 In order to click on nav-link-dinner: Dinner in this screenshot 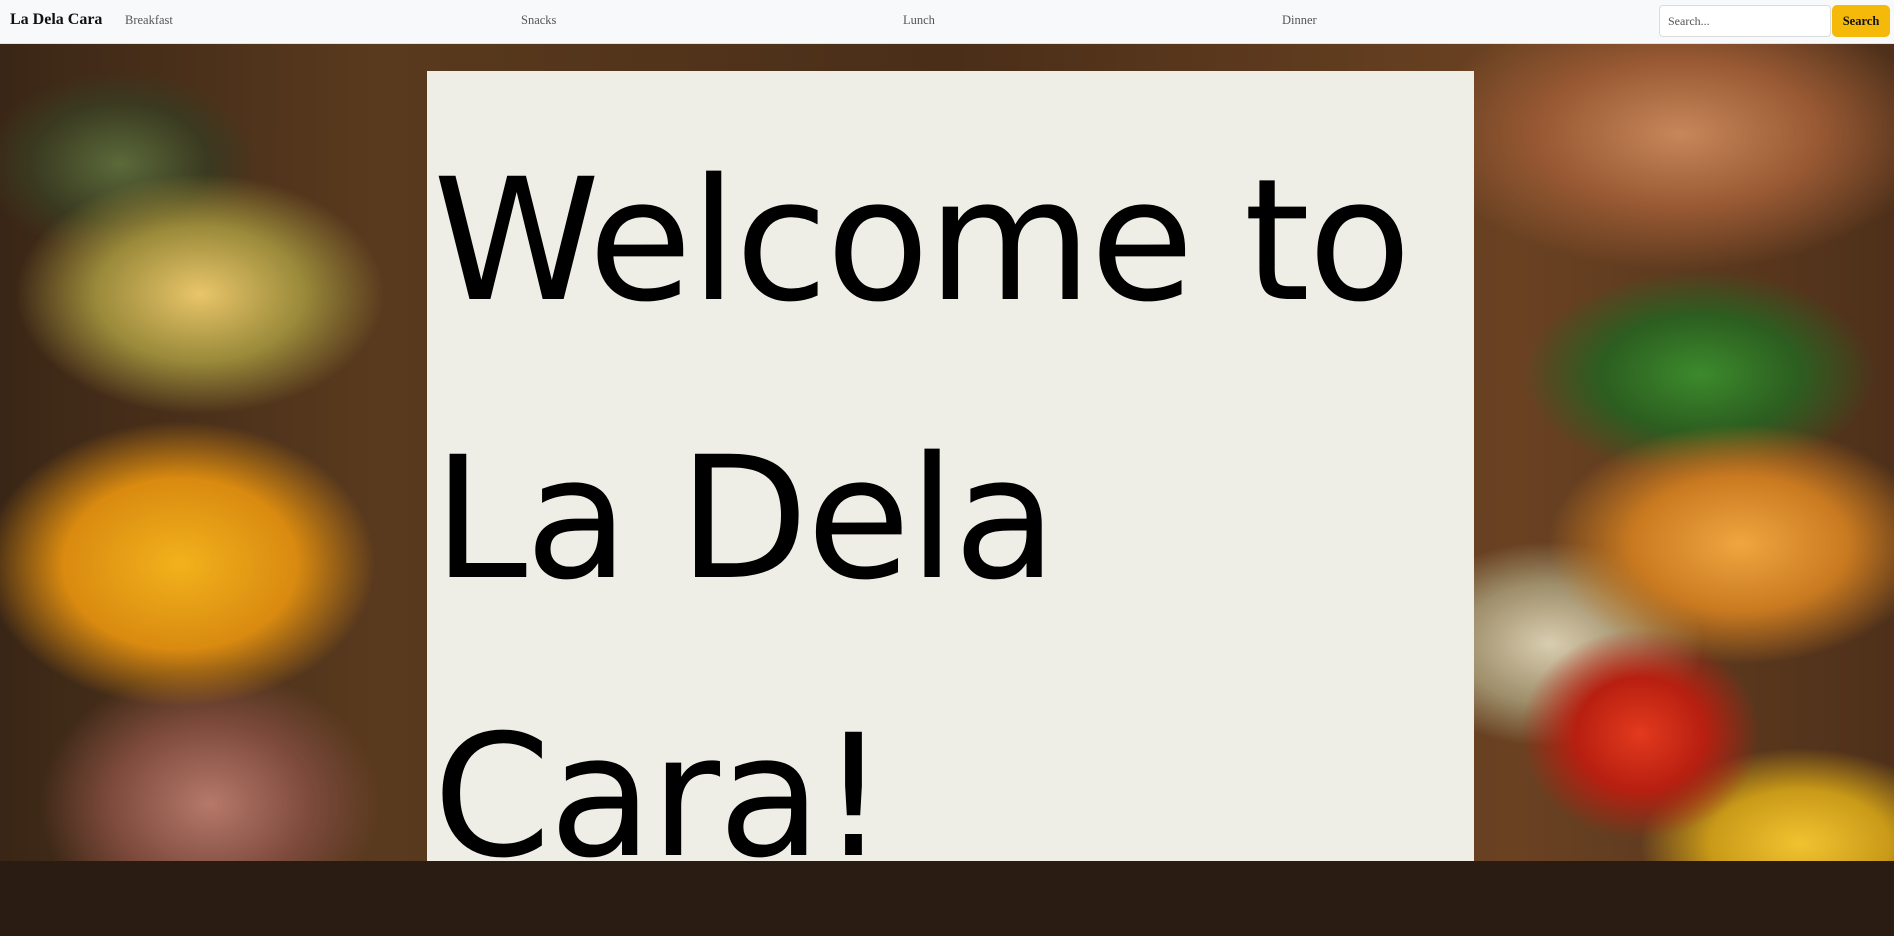, I will do `click(1299, 20)`.